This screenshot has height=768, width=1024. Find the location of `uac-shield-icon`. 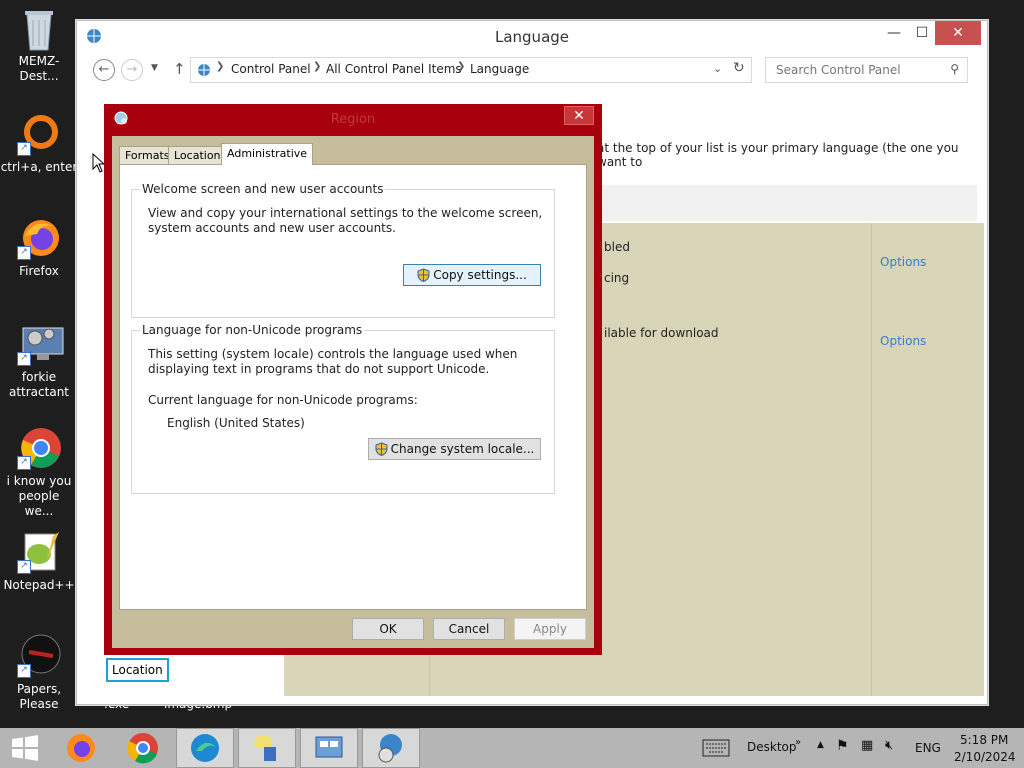

uac-shield-icon is located at coordinates (423, 278).